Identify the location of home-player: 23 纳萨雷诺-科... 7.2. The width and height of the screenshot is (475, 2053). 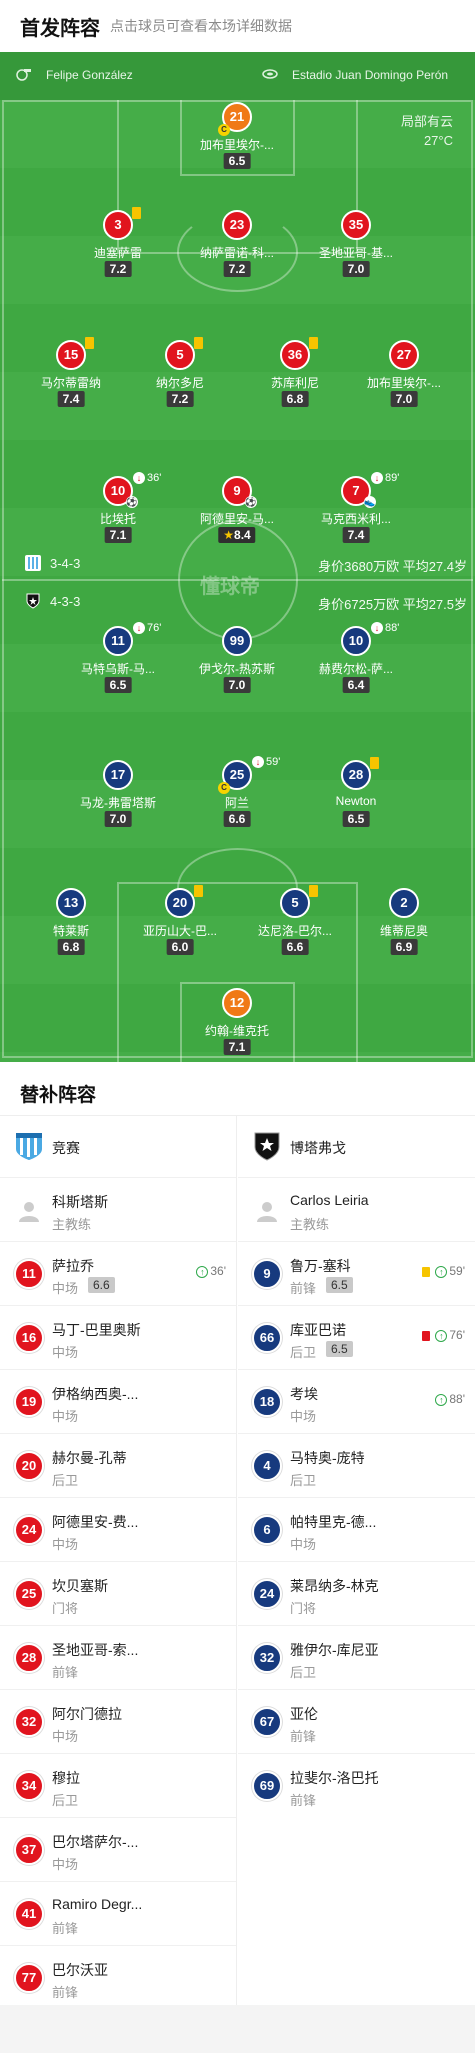
(237, 245).